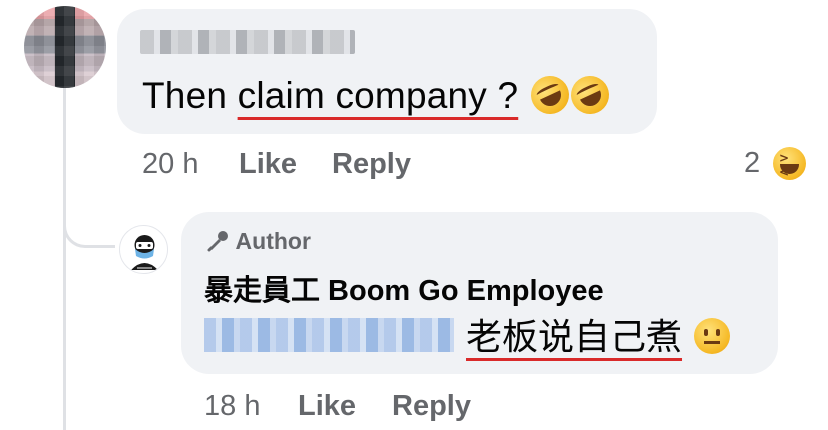 The image size is (828, 430). I want to click on comment-like-label: Like, so click(268, 164).